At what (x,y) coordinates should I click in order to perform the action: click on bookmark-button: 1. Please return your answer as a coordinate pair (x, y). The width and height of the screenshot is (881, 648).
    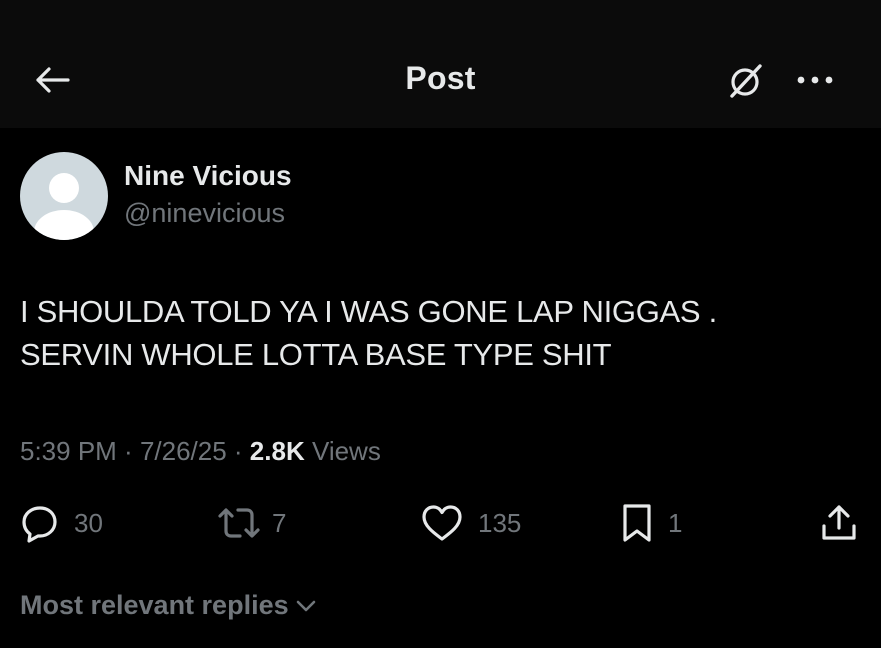
    Looking at the image, I should click on (651, 523).